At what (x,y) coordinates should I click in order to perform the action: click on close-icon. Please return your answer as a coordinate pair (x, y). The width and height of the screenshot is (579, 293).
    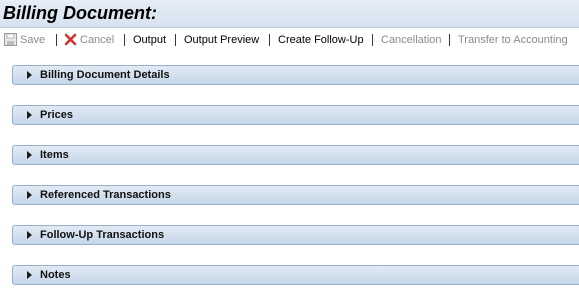
    Looking at the image, I should click on (70, 39).